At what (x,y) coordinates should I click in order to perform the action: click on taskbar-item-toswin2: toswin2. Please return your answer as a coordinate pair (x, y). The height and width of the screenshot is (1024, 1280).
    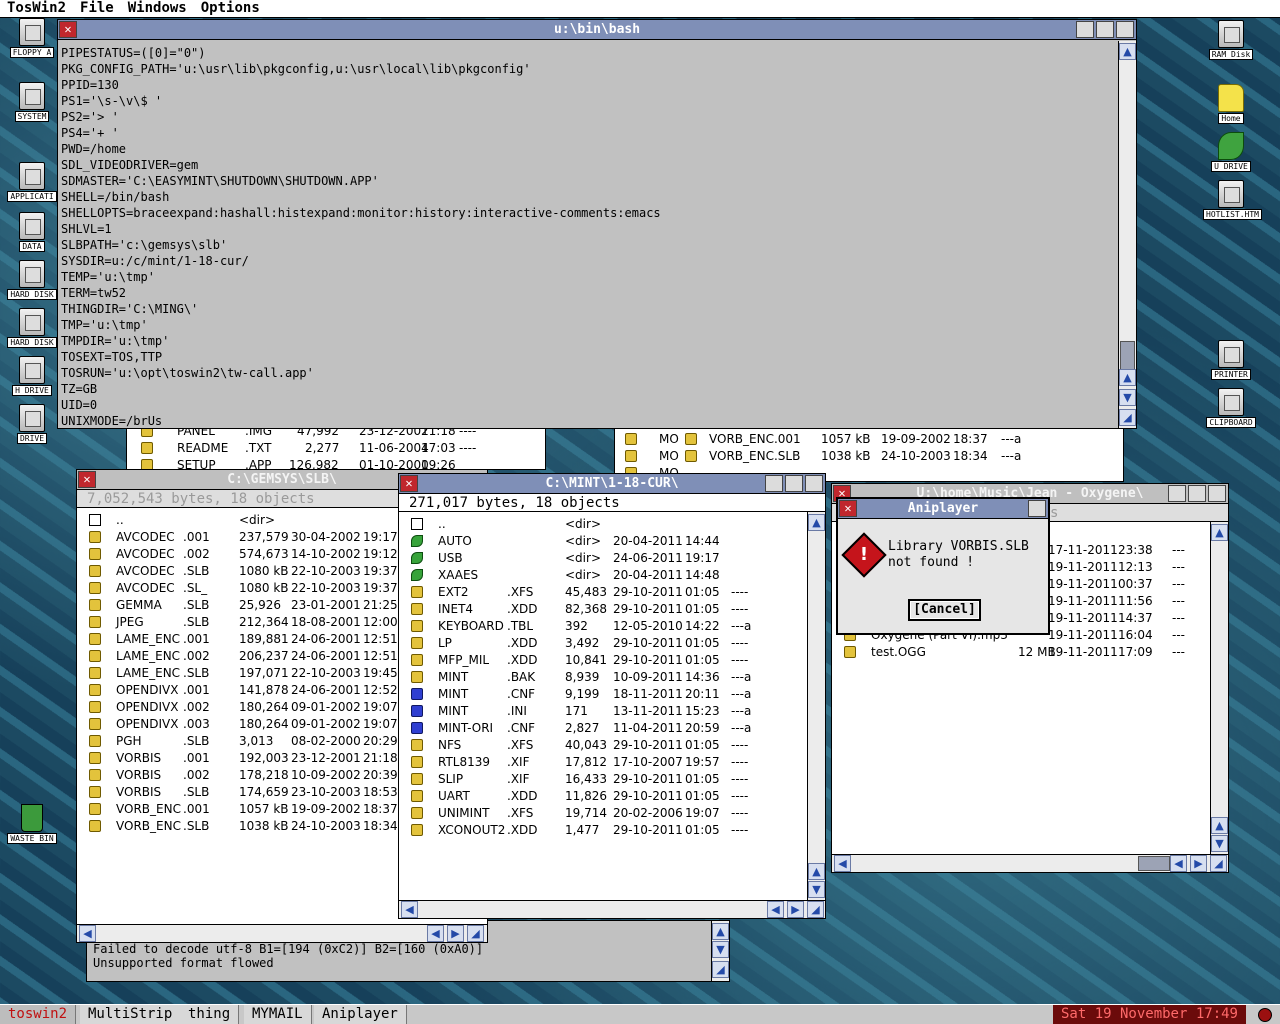
    Looking at the image, I should click on (38, 1014).